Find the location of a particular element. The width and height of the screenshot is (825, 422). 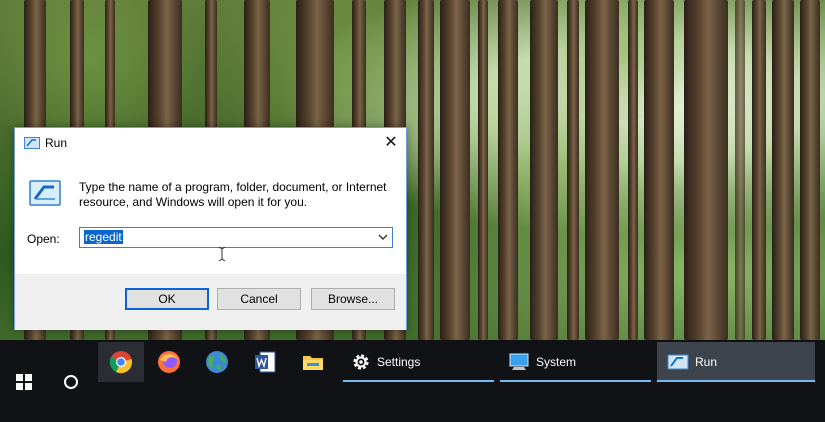

taskbar-window-run: Run is located at coordinates (736, 362).